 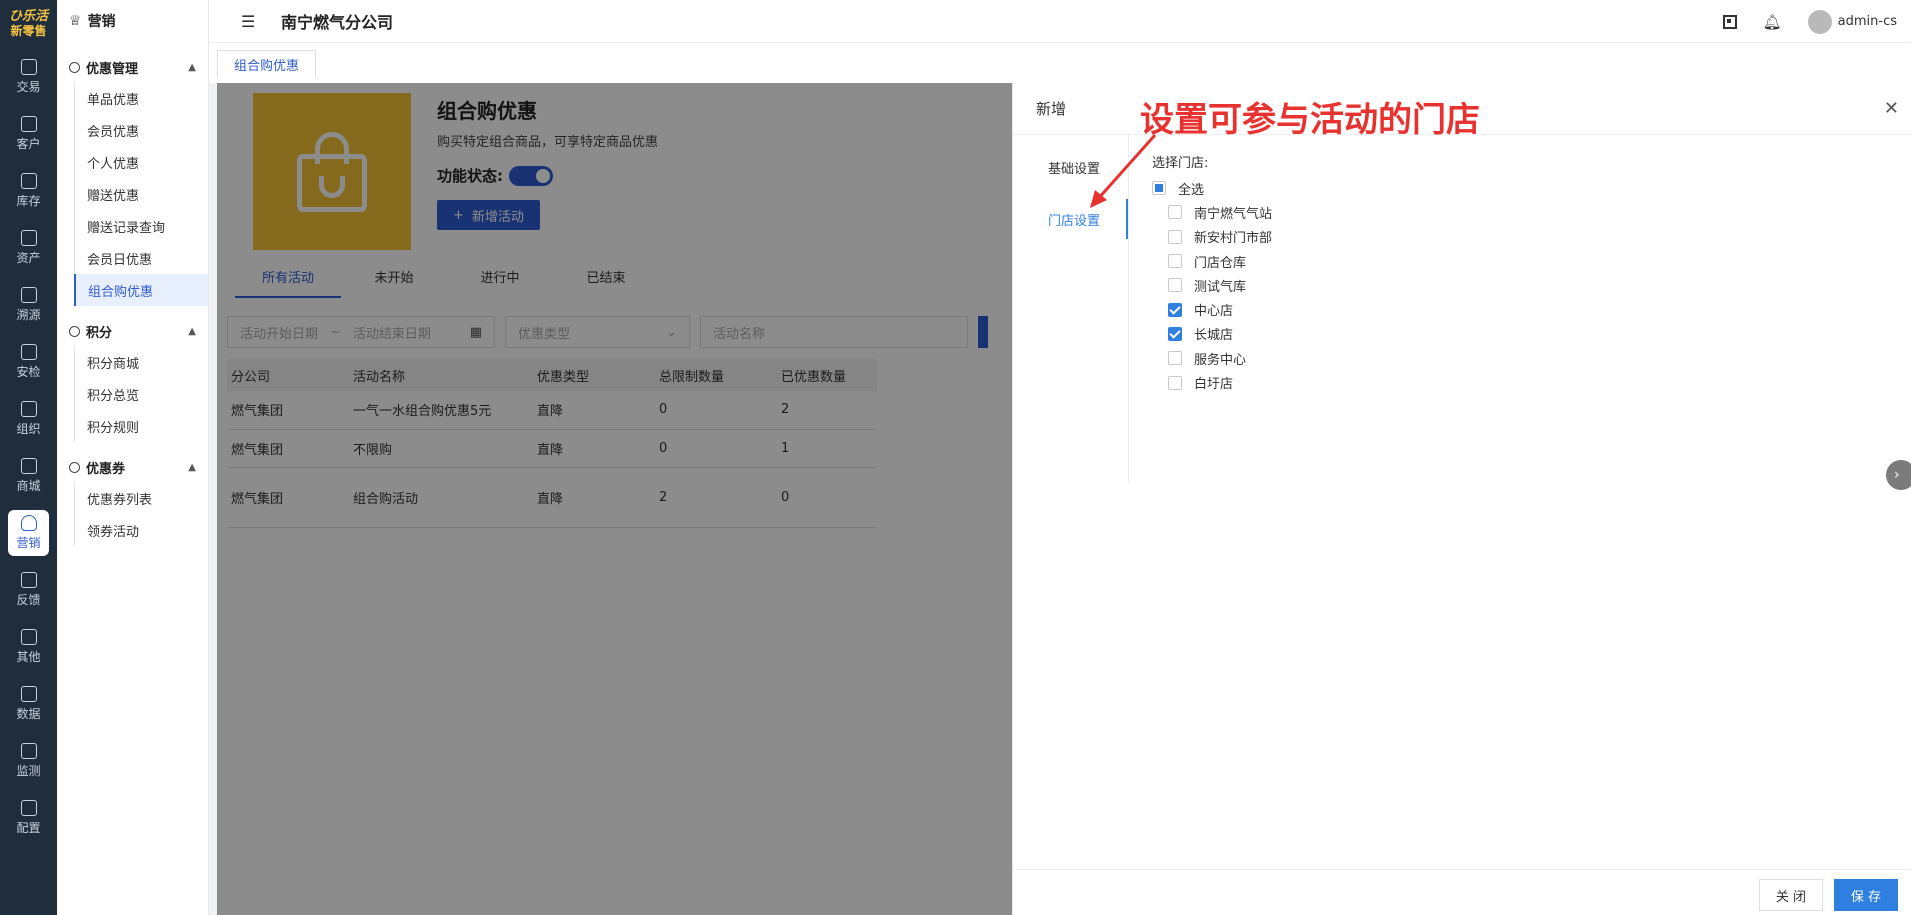 I want to click on rail-item-puzzle: 其他, so click(x=28, y=646).